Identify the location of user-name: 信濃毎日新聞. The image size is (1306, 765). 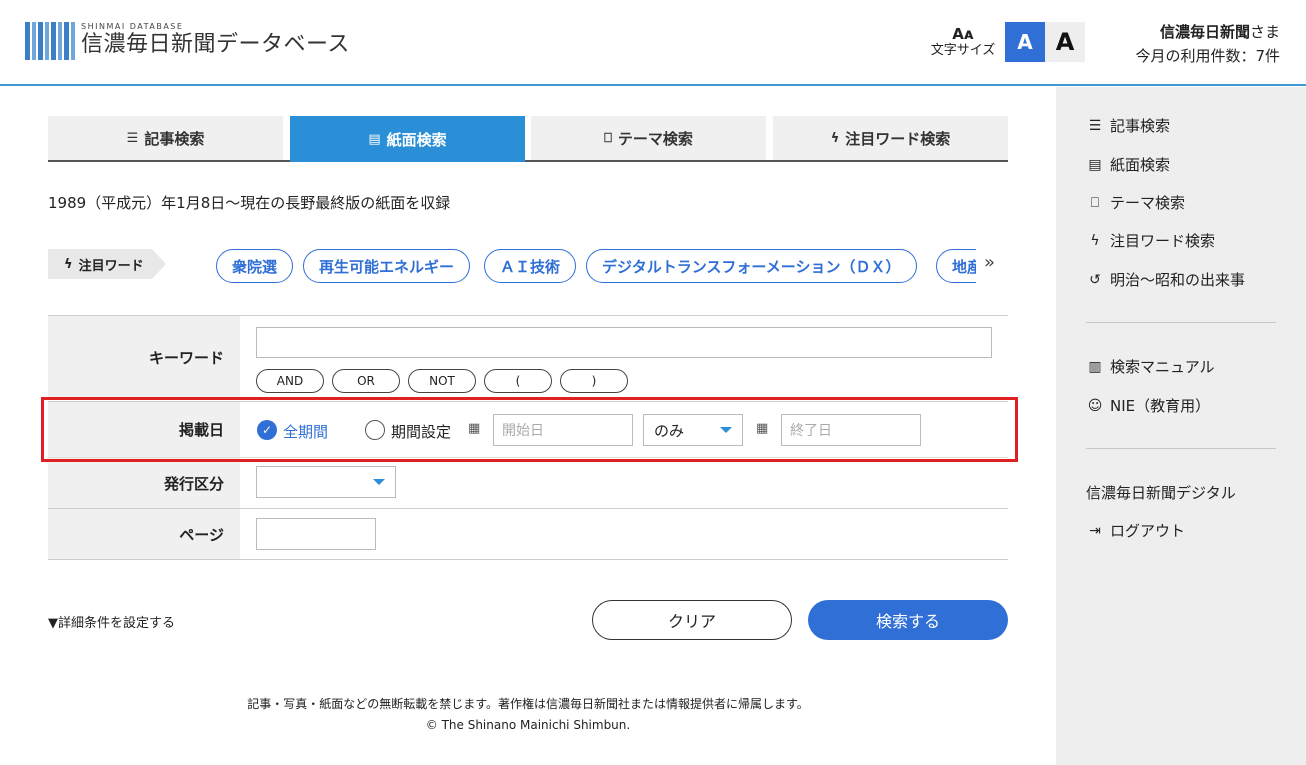
(1204, 32).